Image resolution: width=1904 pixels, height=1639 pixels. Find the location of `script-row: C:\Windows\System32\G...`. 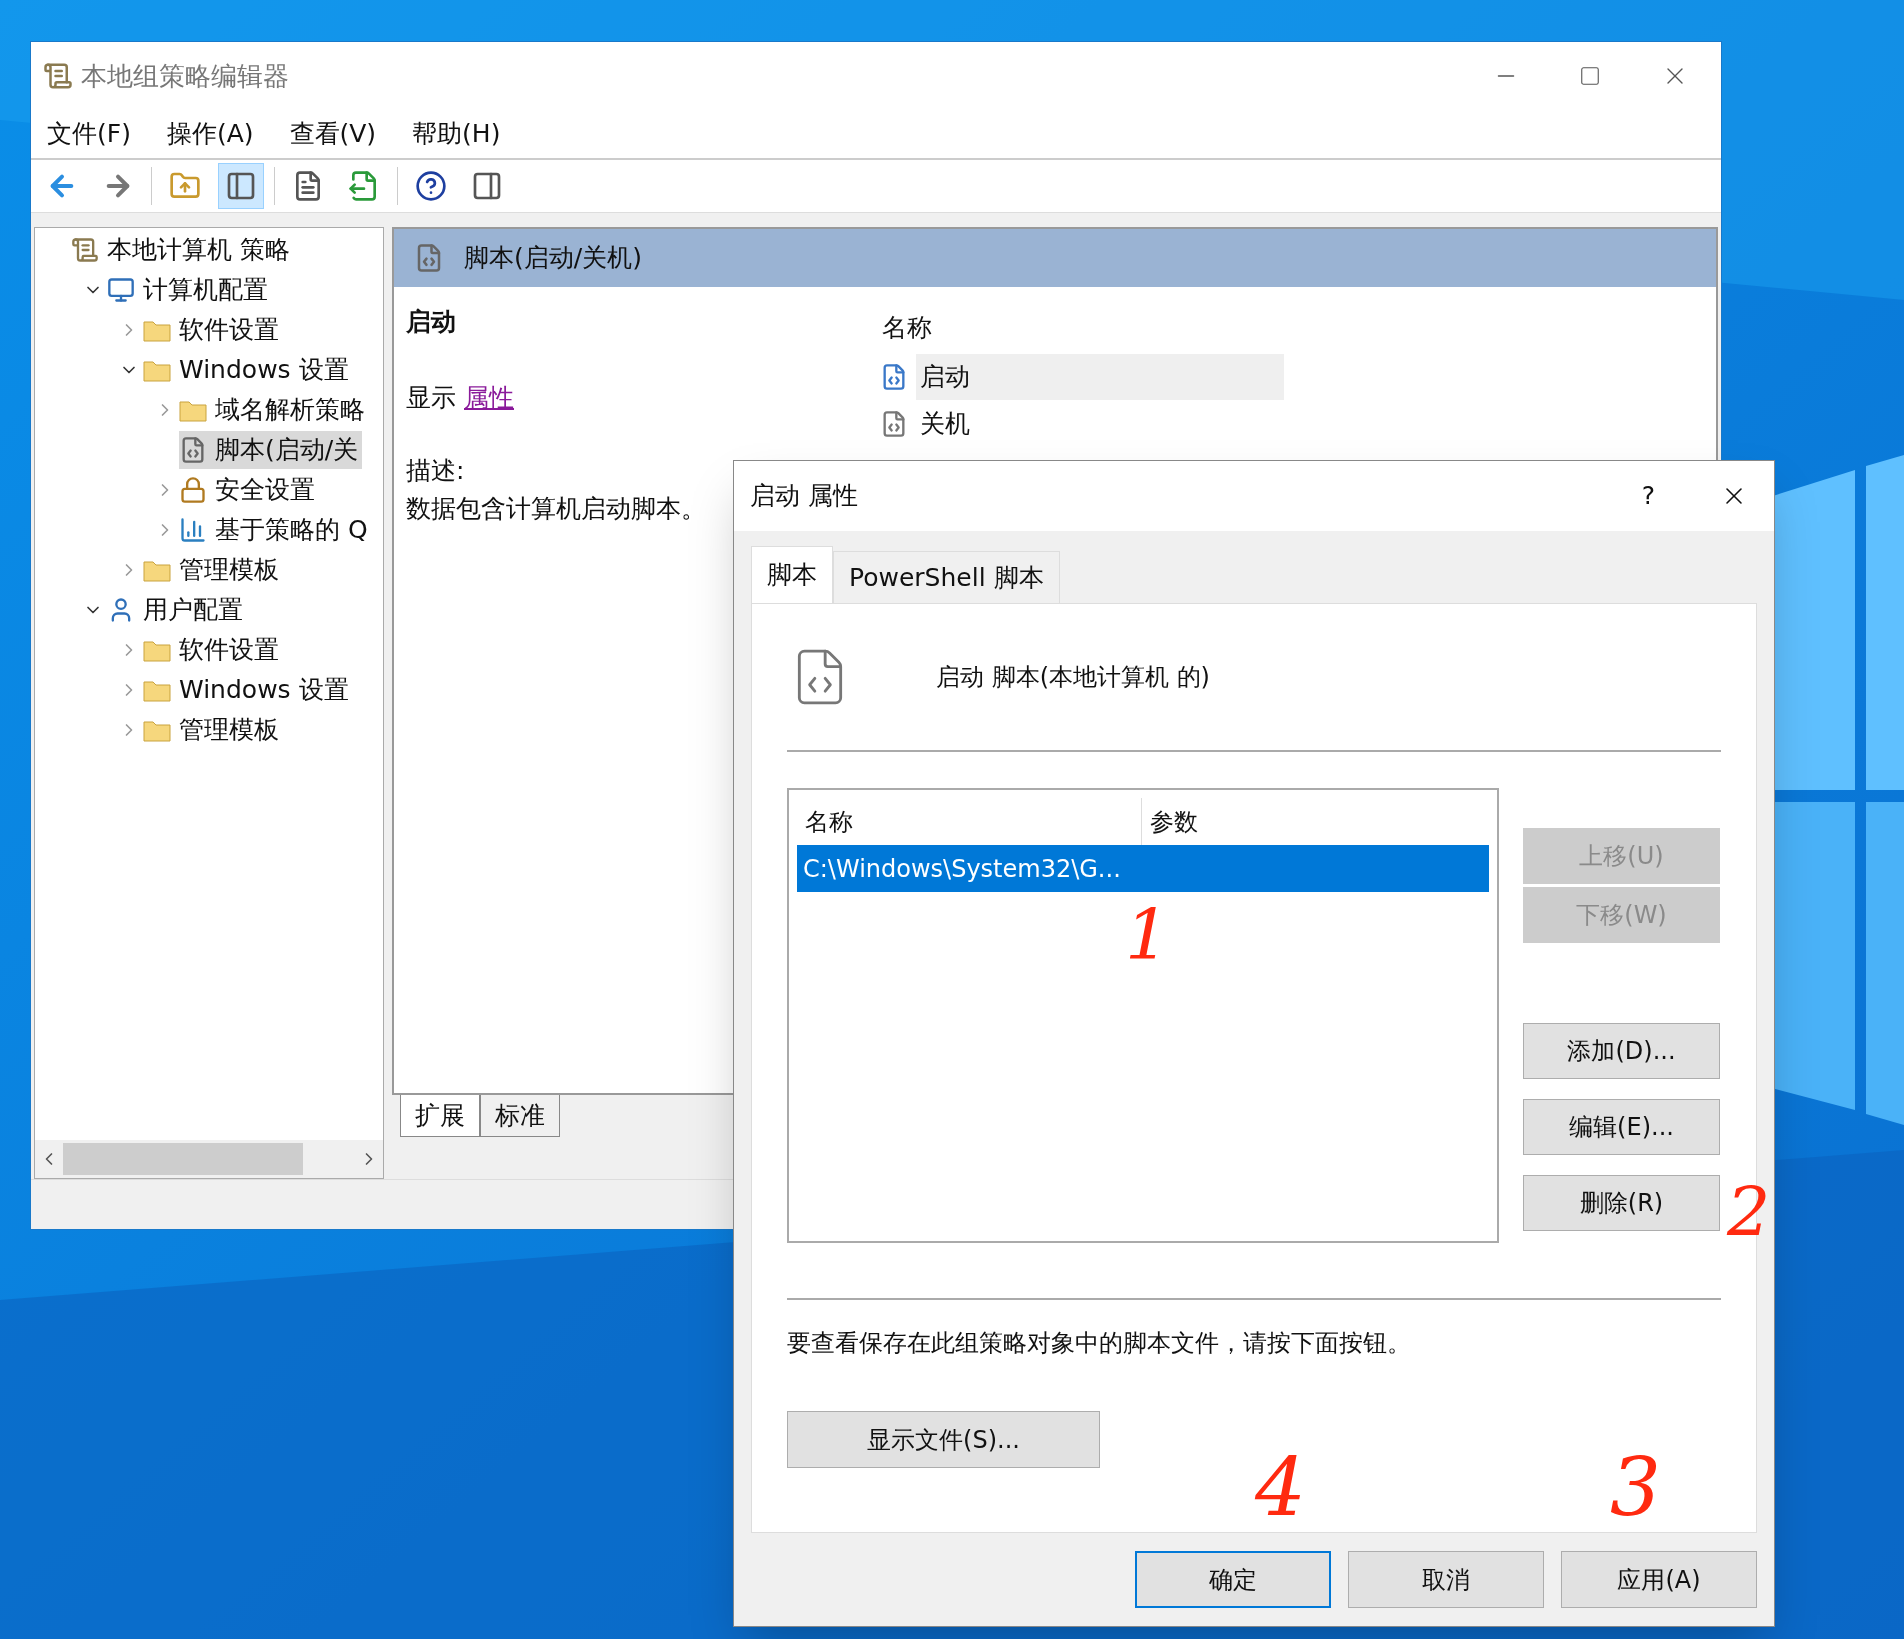

script-row: C:\Windows\System32\G... is located at coordinates (1143, 868).